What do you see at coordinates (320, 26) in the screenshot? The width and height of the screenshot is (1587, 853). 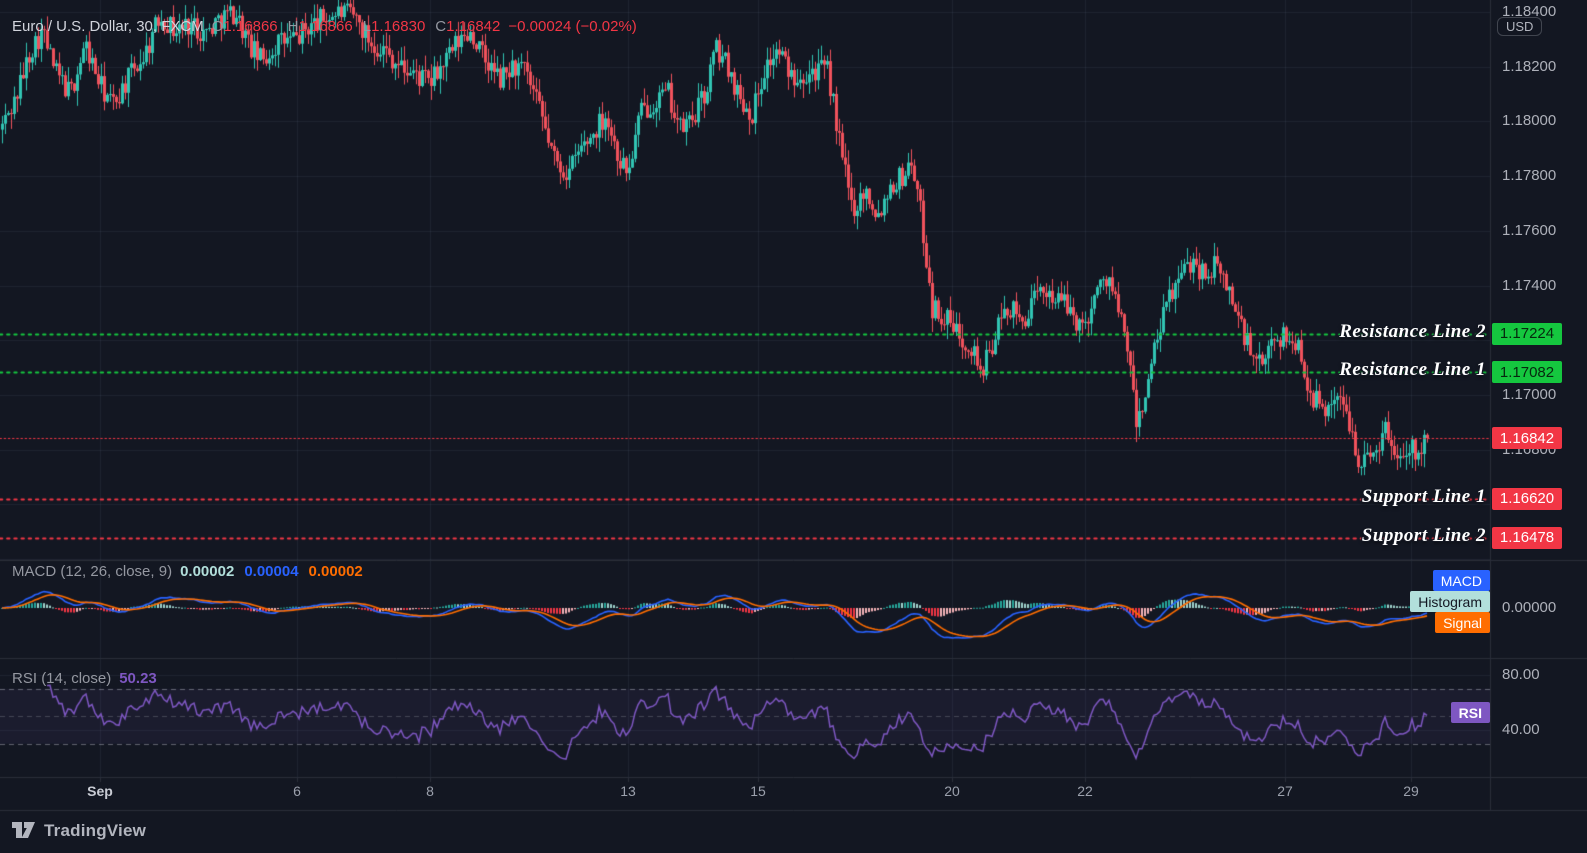 I see `ohlc-item: H1.16866` at bounding box center [320, 26].